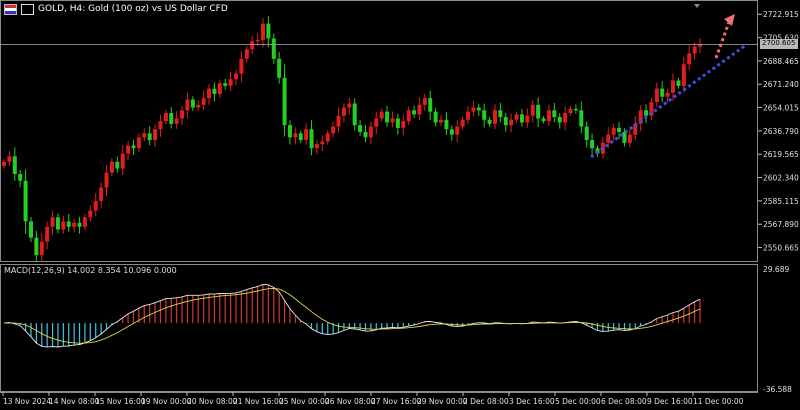  What do you see at coordinates (442, 401) in the screenshot?
I see `time-axis-label: 29 Nov 00:00` at bounding box center [442, 401].